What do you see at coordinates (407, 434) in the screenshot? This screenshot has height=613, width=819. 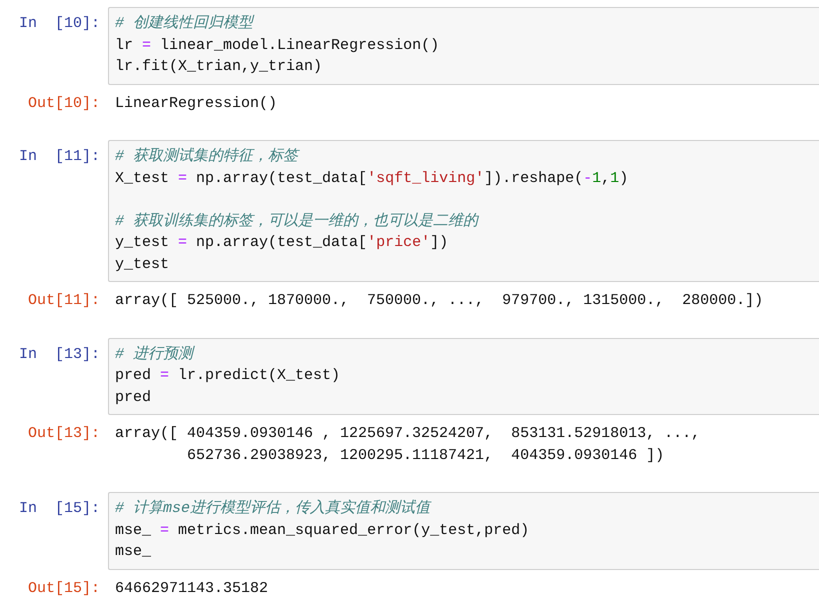 I see `output-line: array([ 404359.0930146 , 1225697.32524207, 853131.52918013, ...,` at bounding box center [407, 434].